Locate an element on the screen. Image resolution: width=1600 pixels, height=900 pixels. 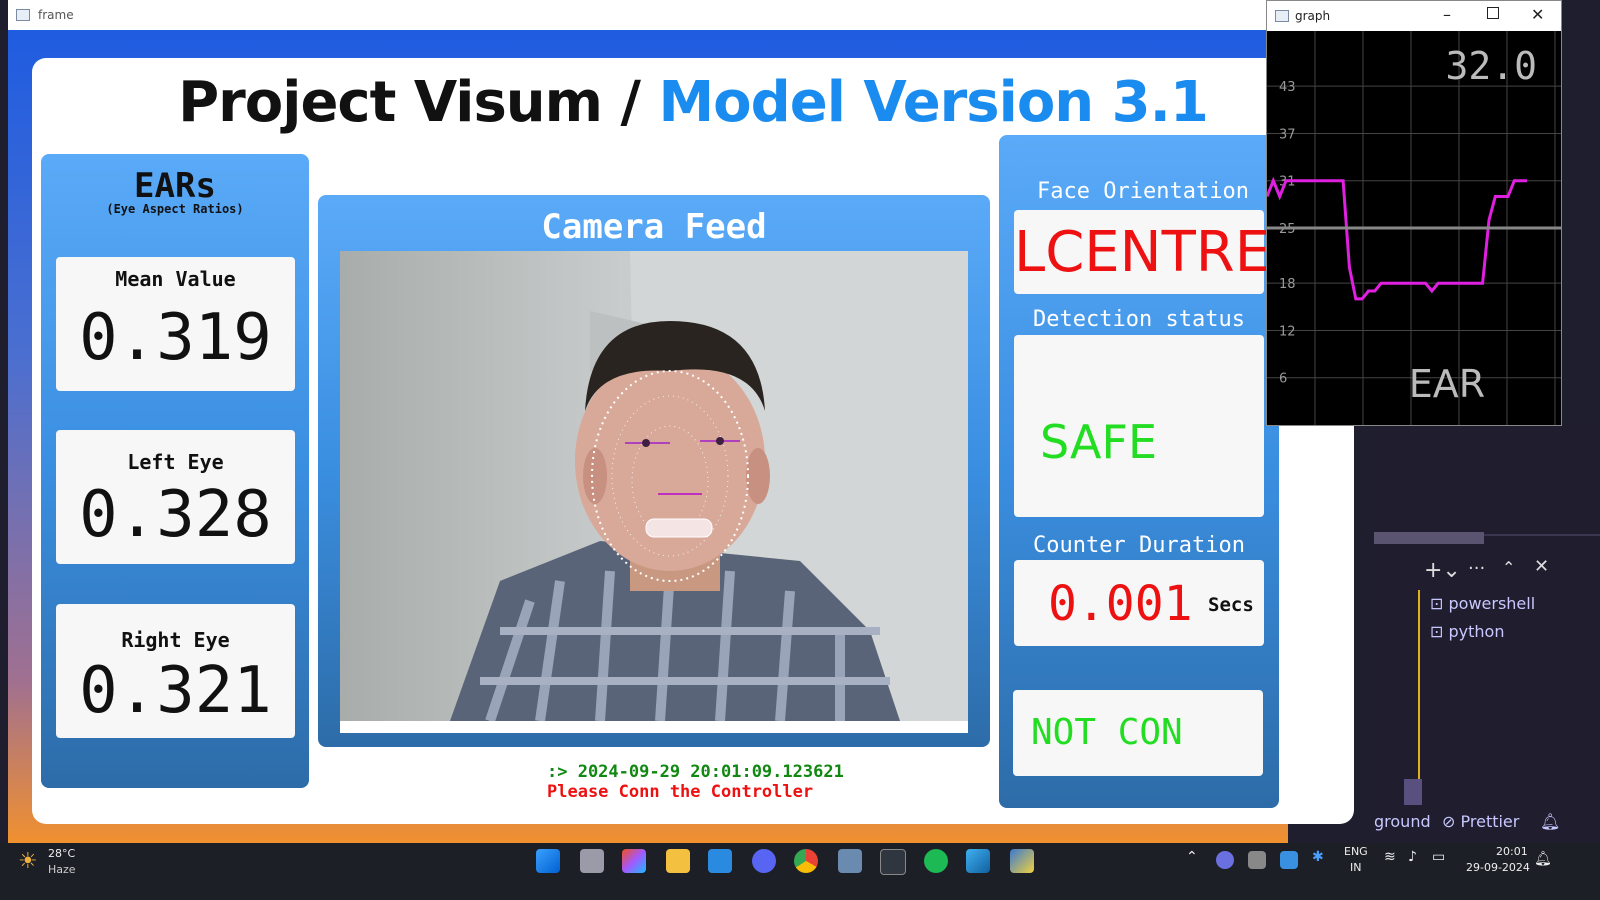
maximize-icon is located at coordinates (1493, 13).